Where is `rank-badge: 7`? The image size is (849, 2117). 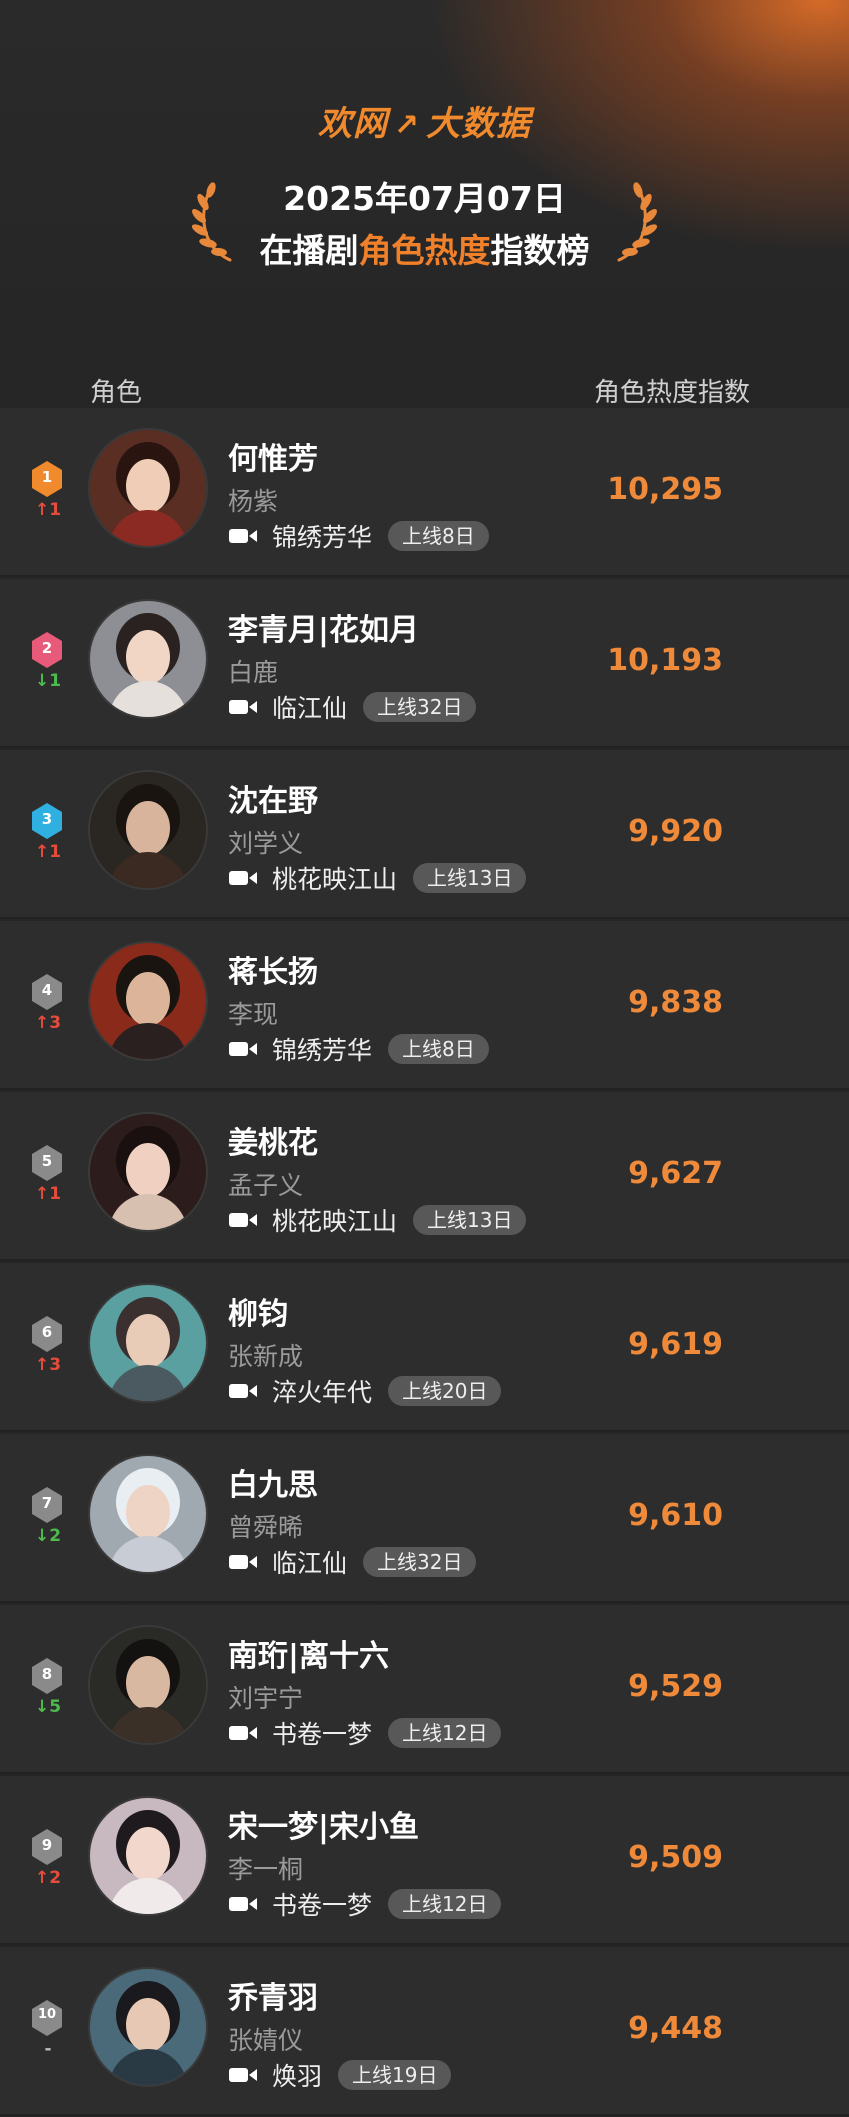 rank-badge: 7 is located at coordinates (47, 1505).